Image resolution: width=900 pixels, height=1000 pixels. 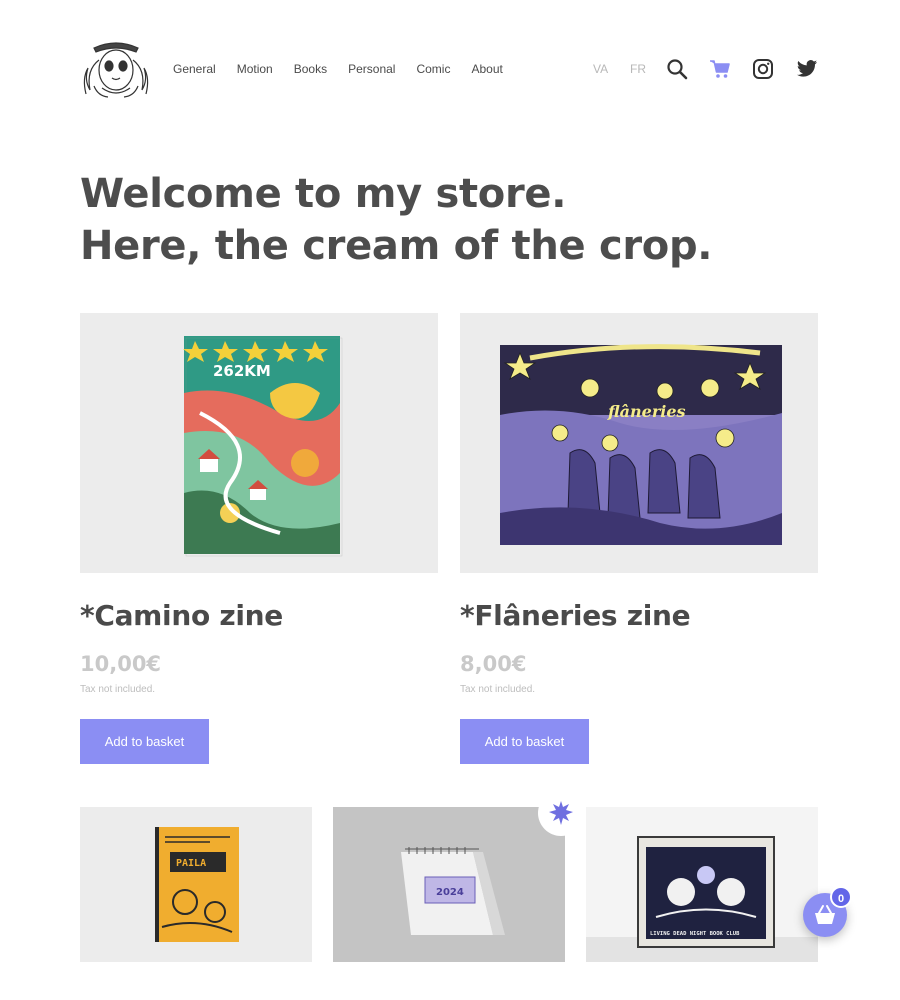 I want to click on hero-line-1: Welcome to my store., so click(x=323, y=194).